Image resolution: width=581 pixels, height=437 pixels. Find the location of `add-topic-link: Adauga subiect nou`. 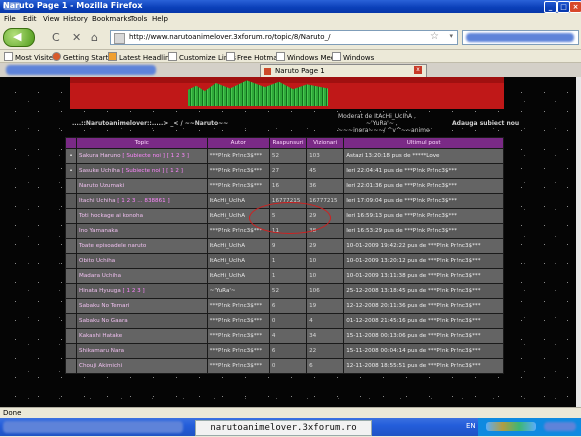

add-topic-link: Adauga subiect nou is located at coordinates (485, 123).